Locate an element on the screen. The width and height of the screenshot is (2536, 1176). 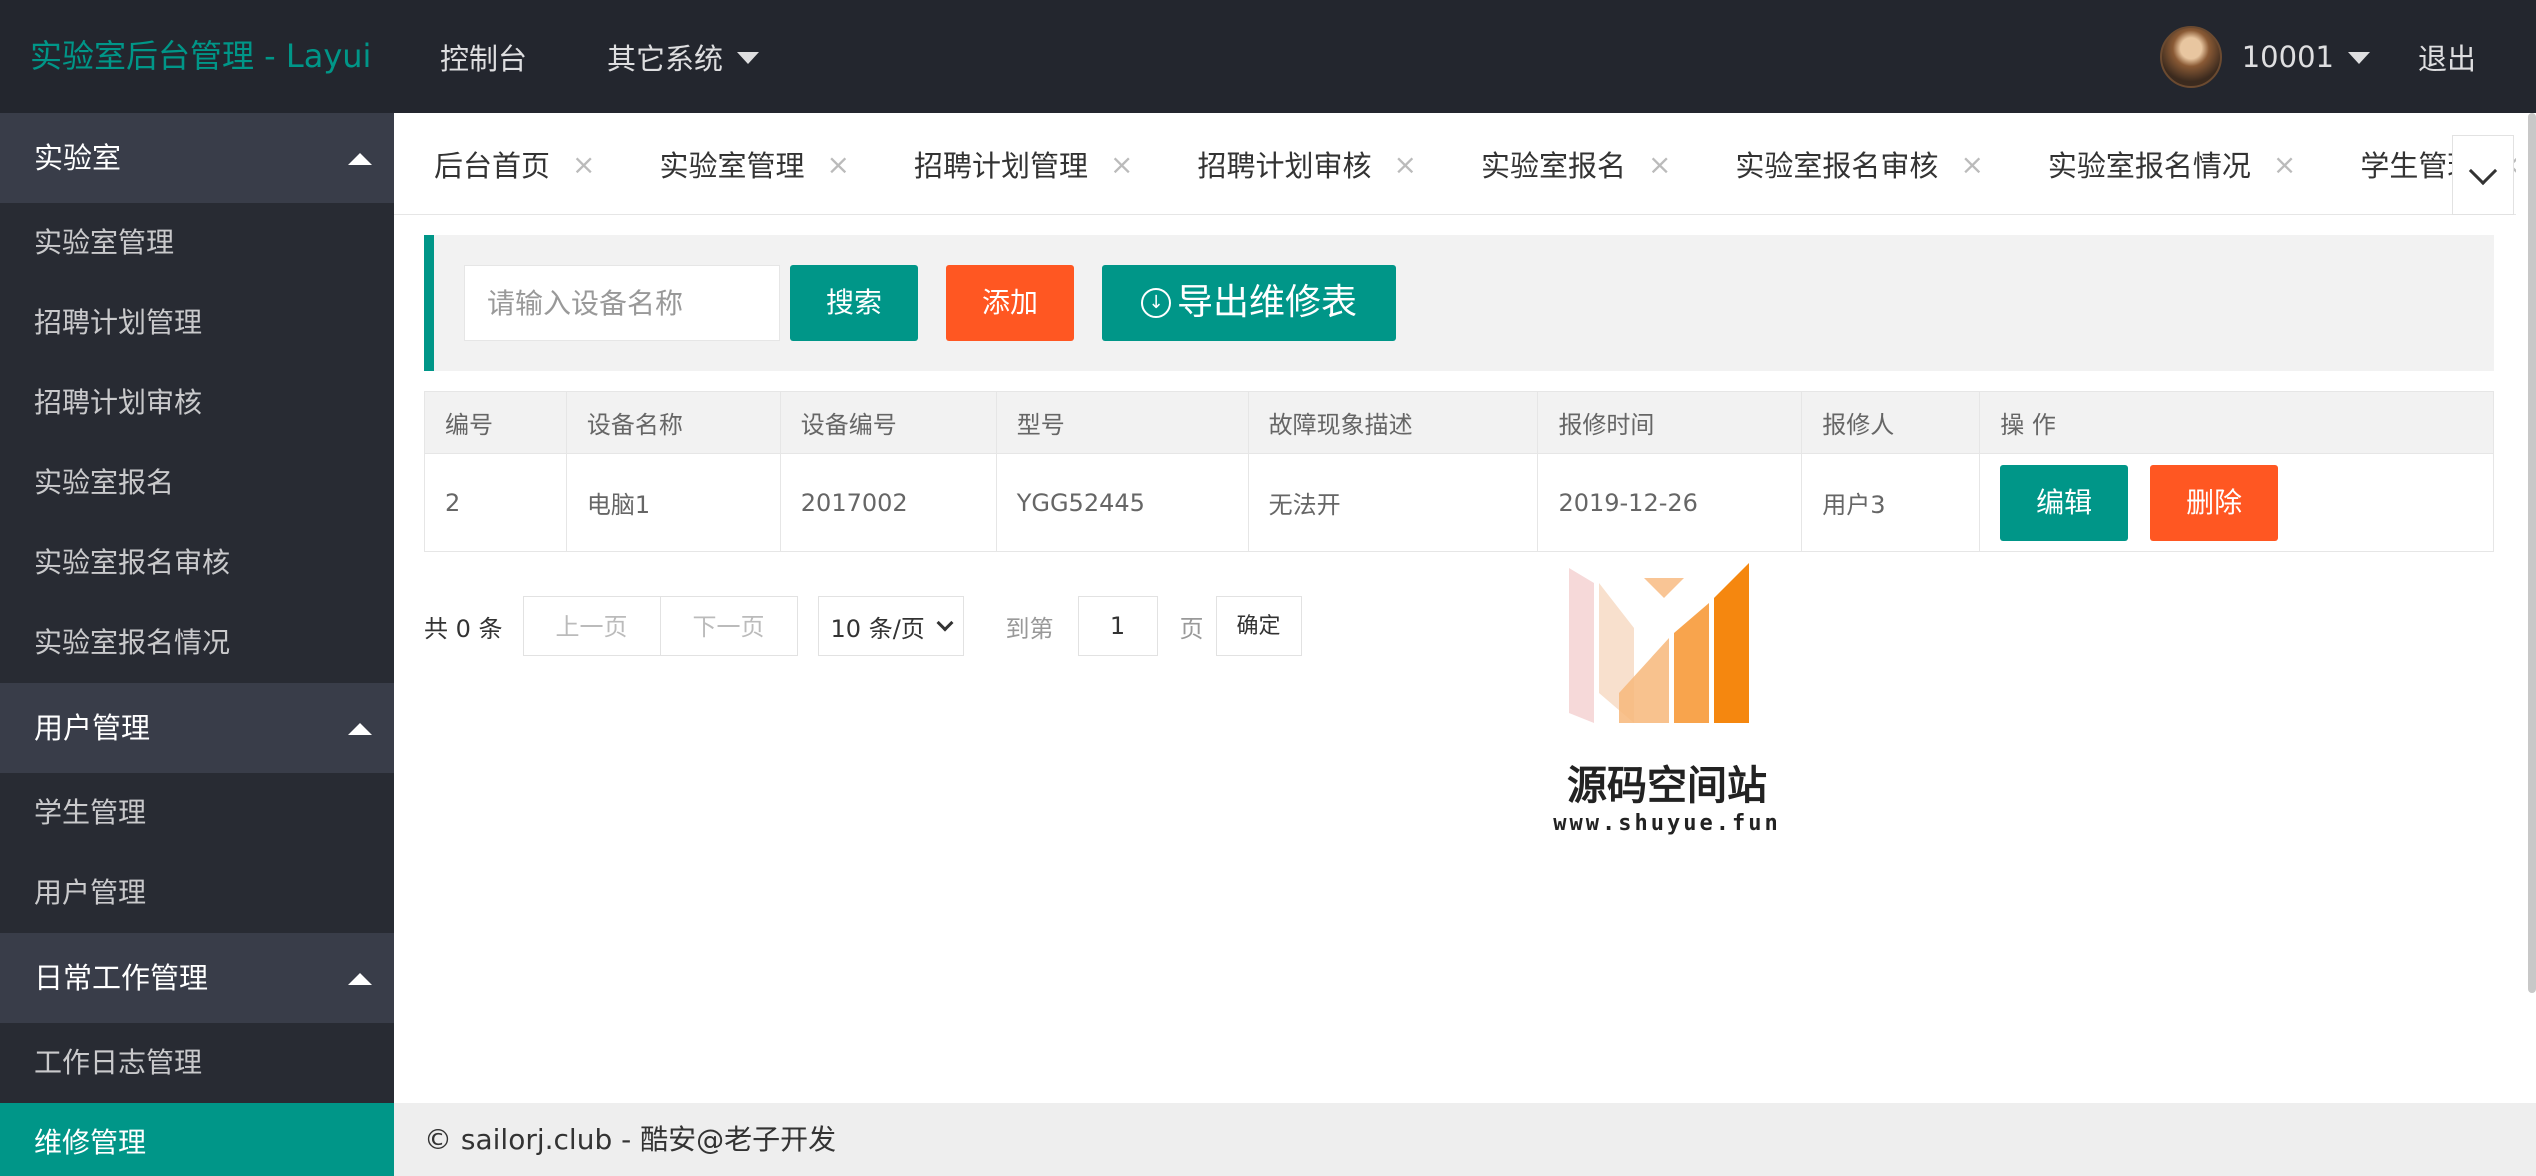
cell-actions: 编辑 删除 is located at coordinates (2236, 502).